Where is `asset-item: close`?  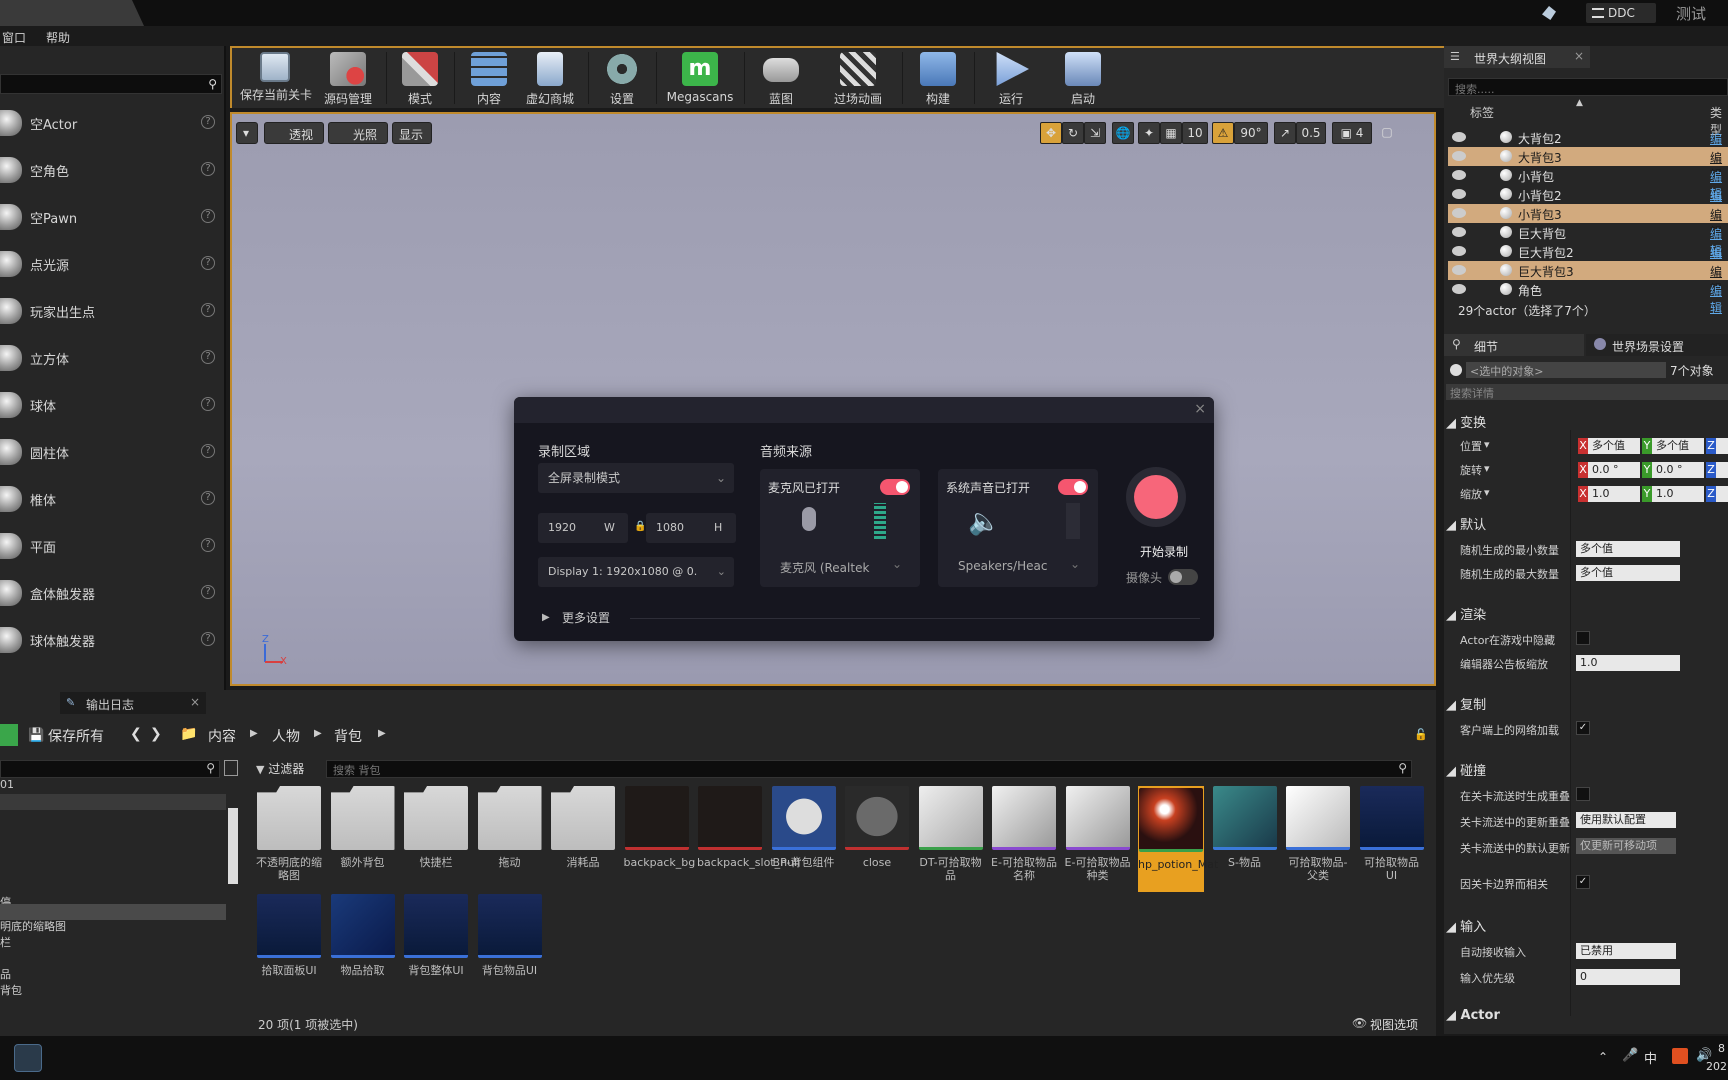 asset-item: close is located at coordinates (877, 827).